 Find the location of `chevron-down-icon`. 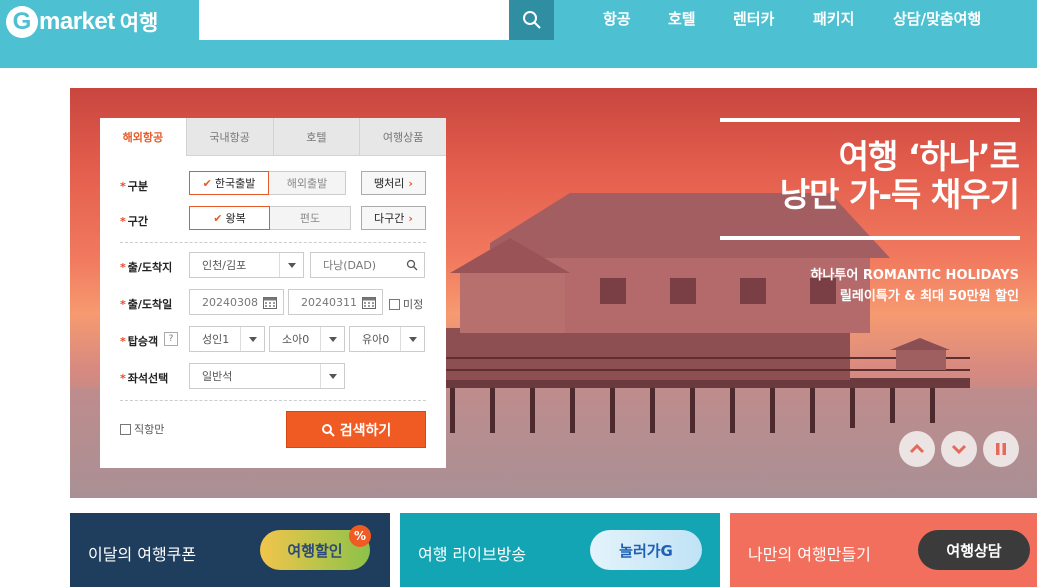

chevron-down-icon is located at coordinates (959, 449).